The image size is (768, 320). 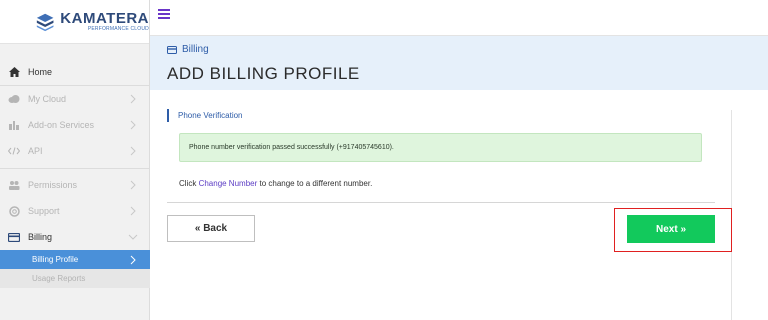 I want to click on logo: KAMATERA PERFORMANCE CLOUD, so click(x=74, y=22).